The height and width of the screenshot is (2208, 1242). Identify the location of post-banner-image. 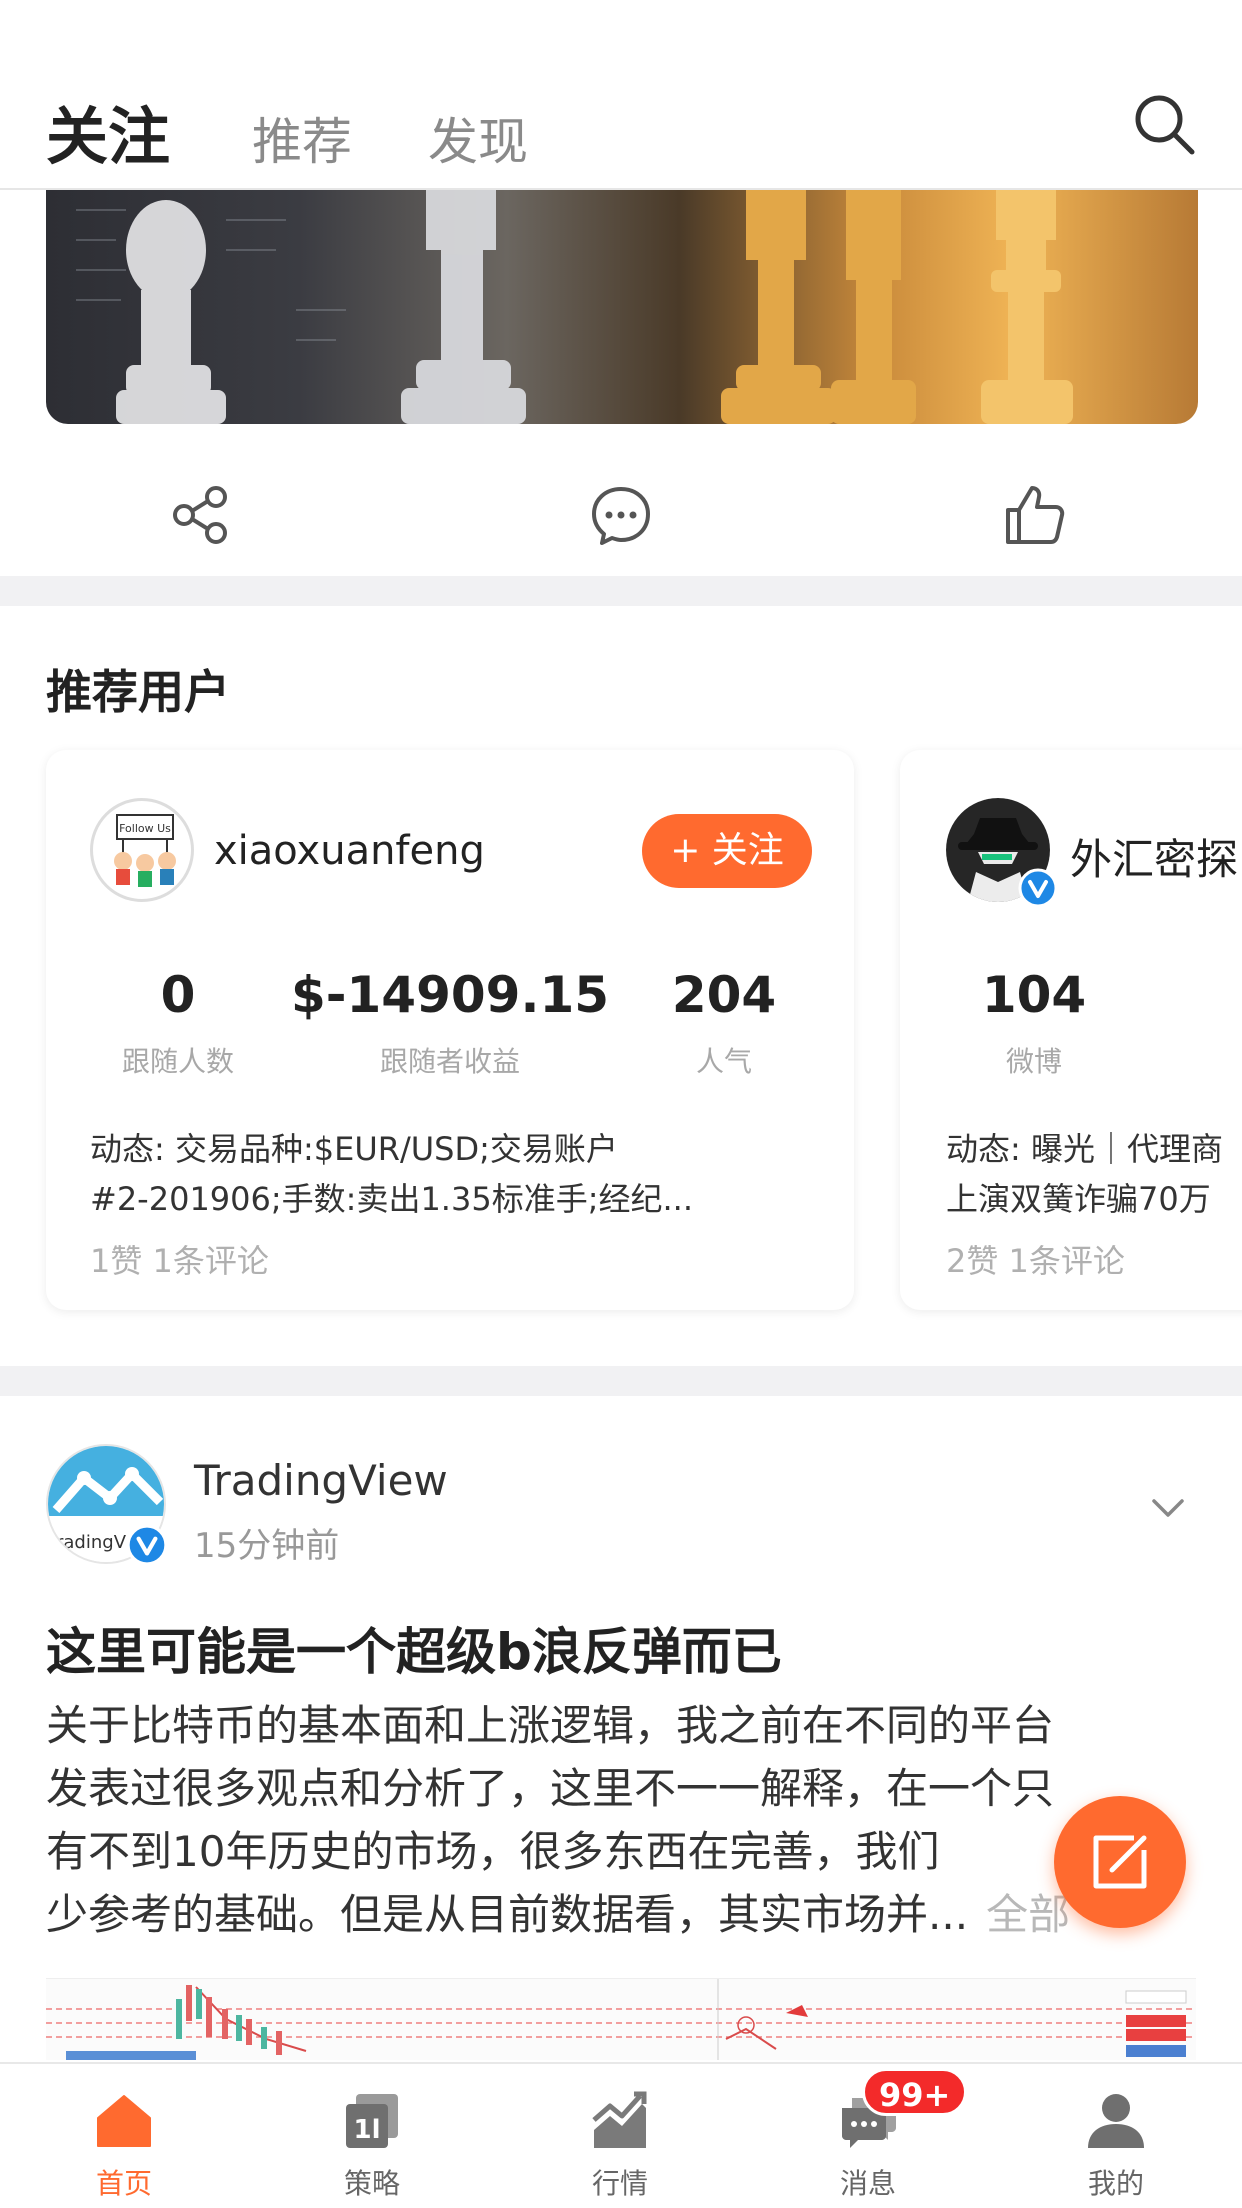
(622, 307).